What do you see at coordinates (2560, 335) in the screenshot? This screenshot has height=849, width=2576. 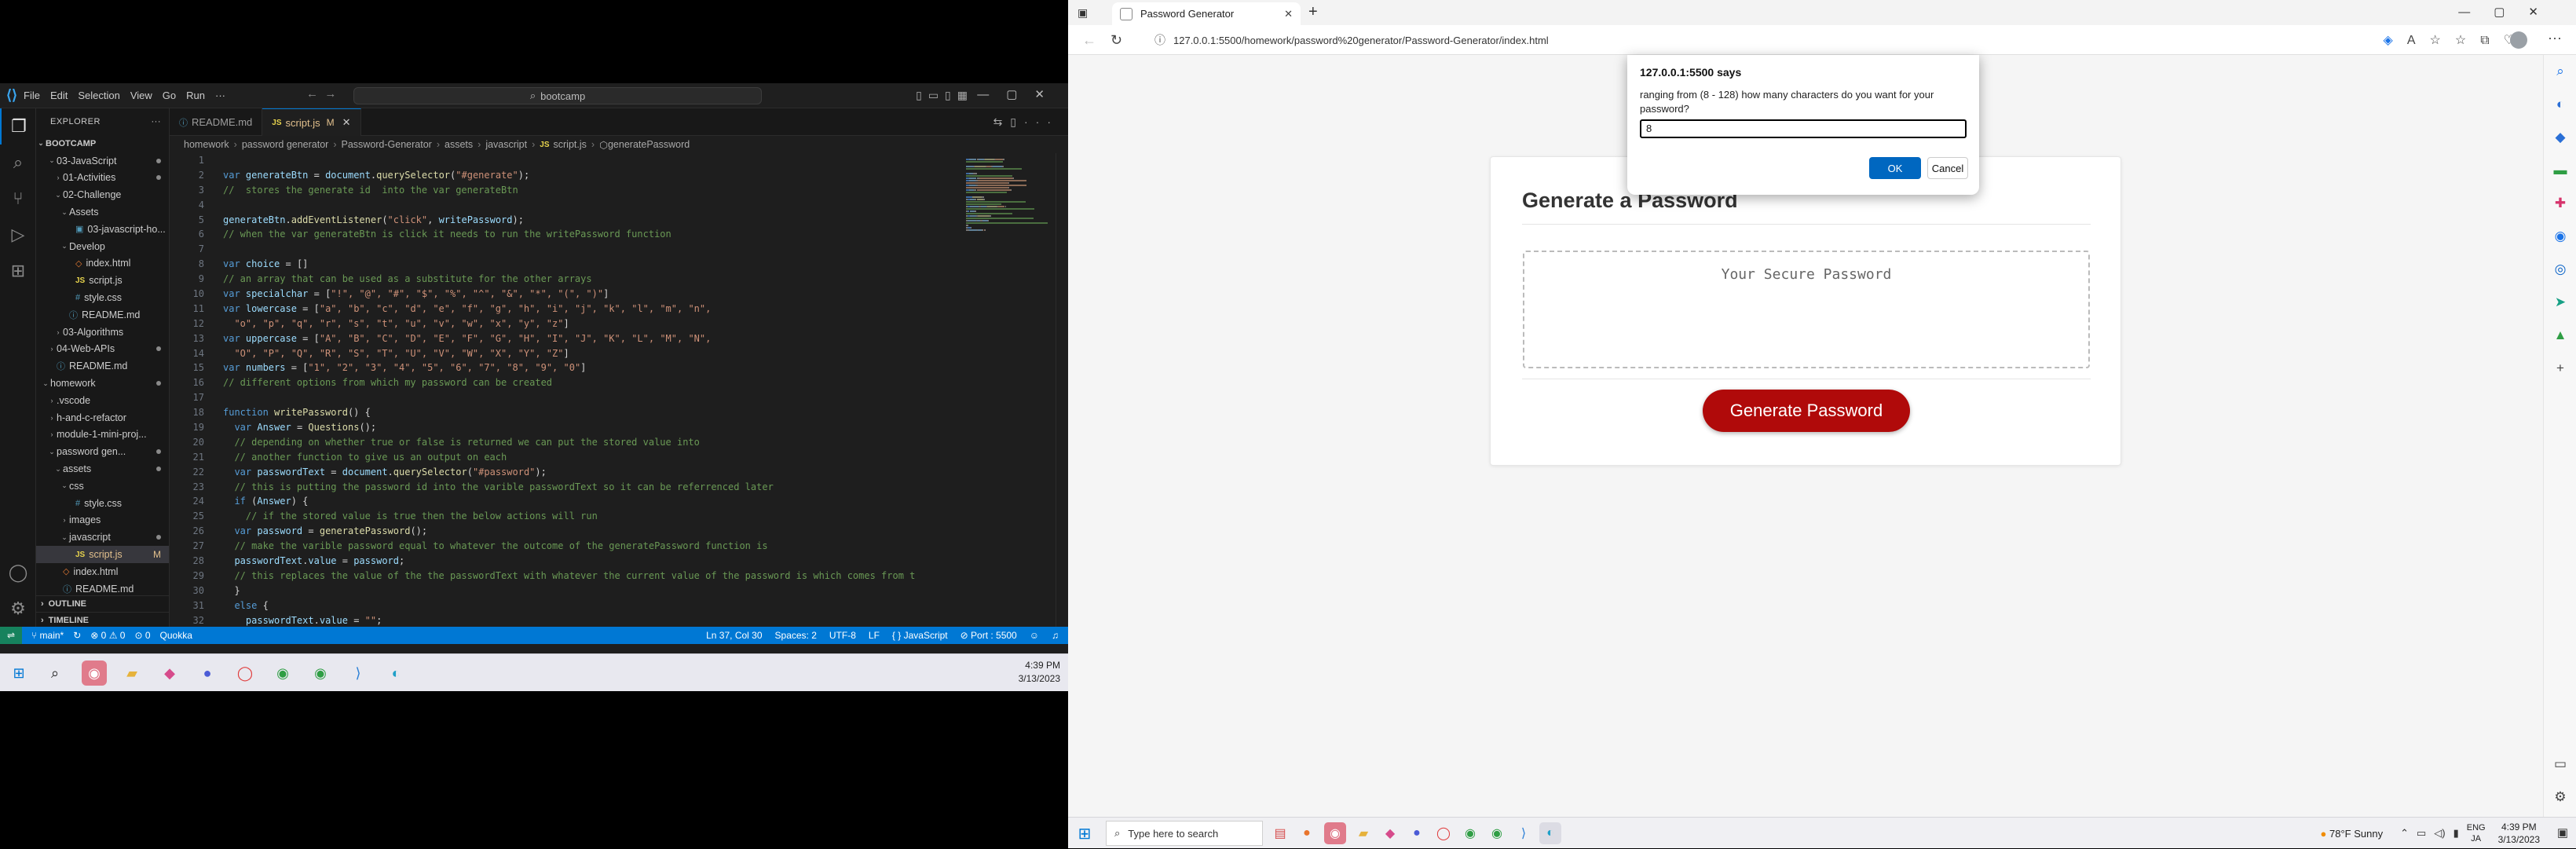 I see `tree-icon: ▲` at bounding box center [2560, 335].